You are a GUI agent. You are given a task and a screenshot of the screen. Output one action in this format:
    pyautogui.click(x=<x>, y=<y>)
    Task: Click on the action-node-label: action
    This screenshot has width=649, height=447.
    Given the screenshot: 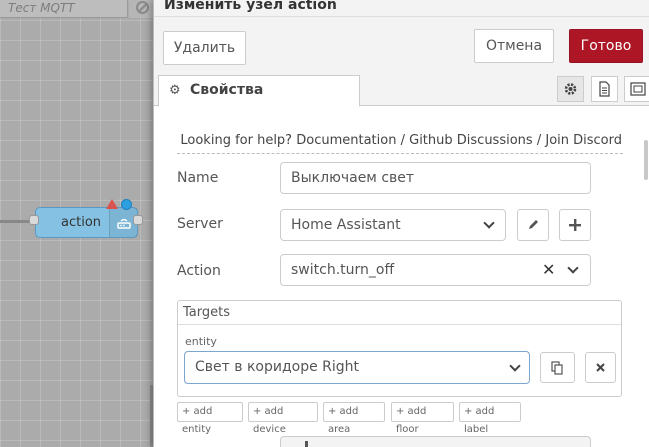 What is the action you would take?
    pyautogui.click(x=81, y=222)
    